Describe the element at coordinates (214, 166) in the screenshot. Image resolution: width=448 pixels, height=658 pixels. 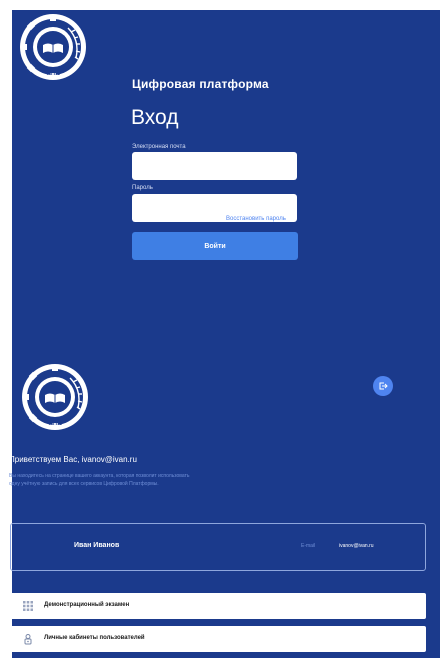
I see `email-field` at that location.